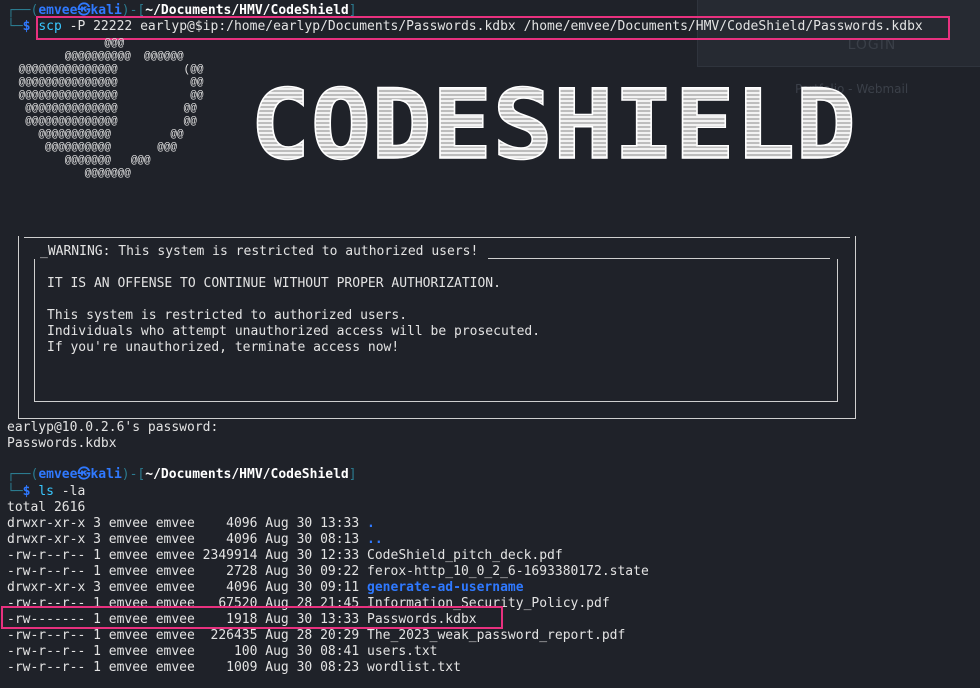 This screenshot has height=688, width=980. Describe the element at coordinates (46, 507) in the screenshot. I see `ls-total: total 2616` at that location.